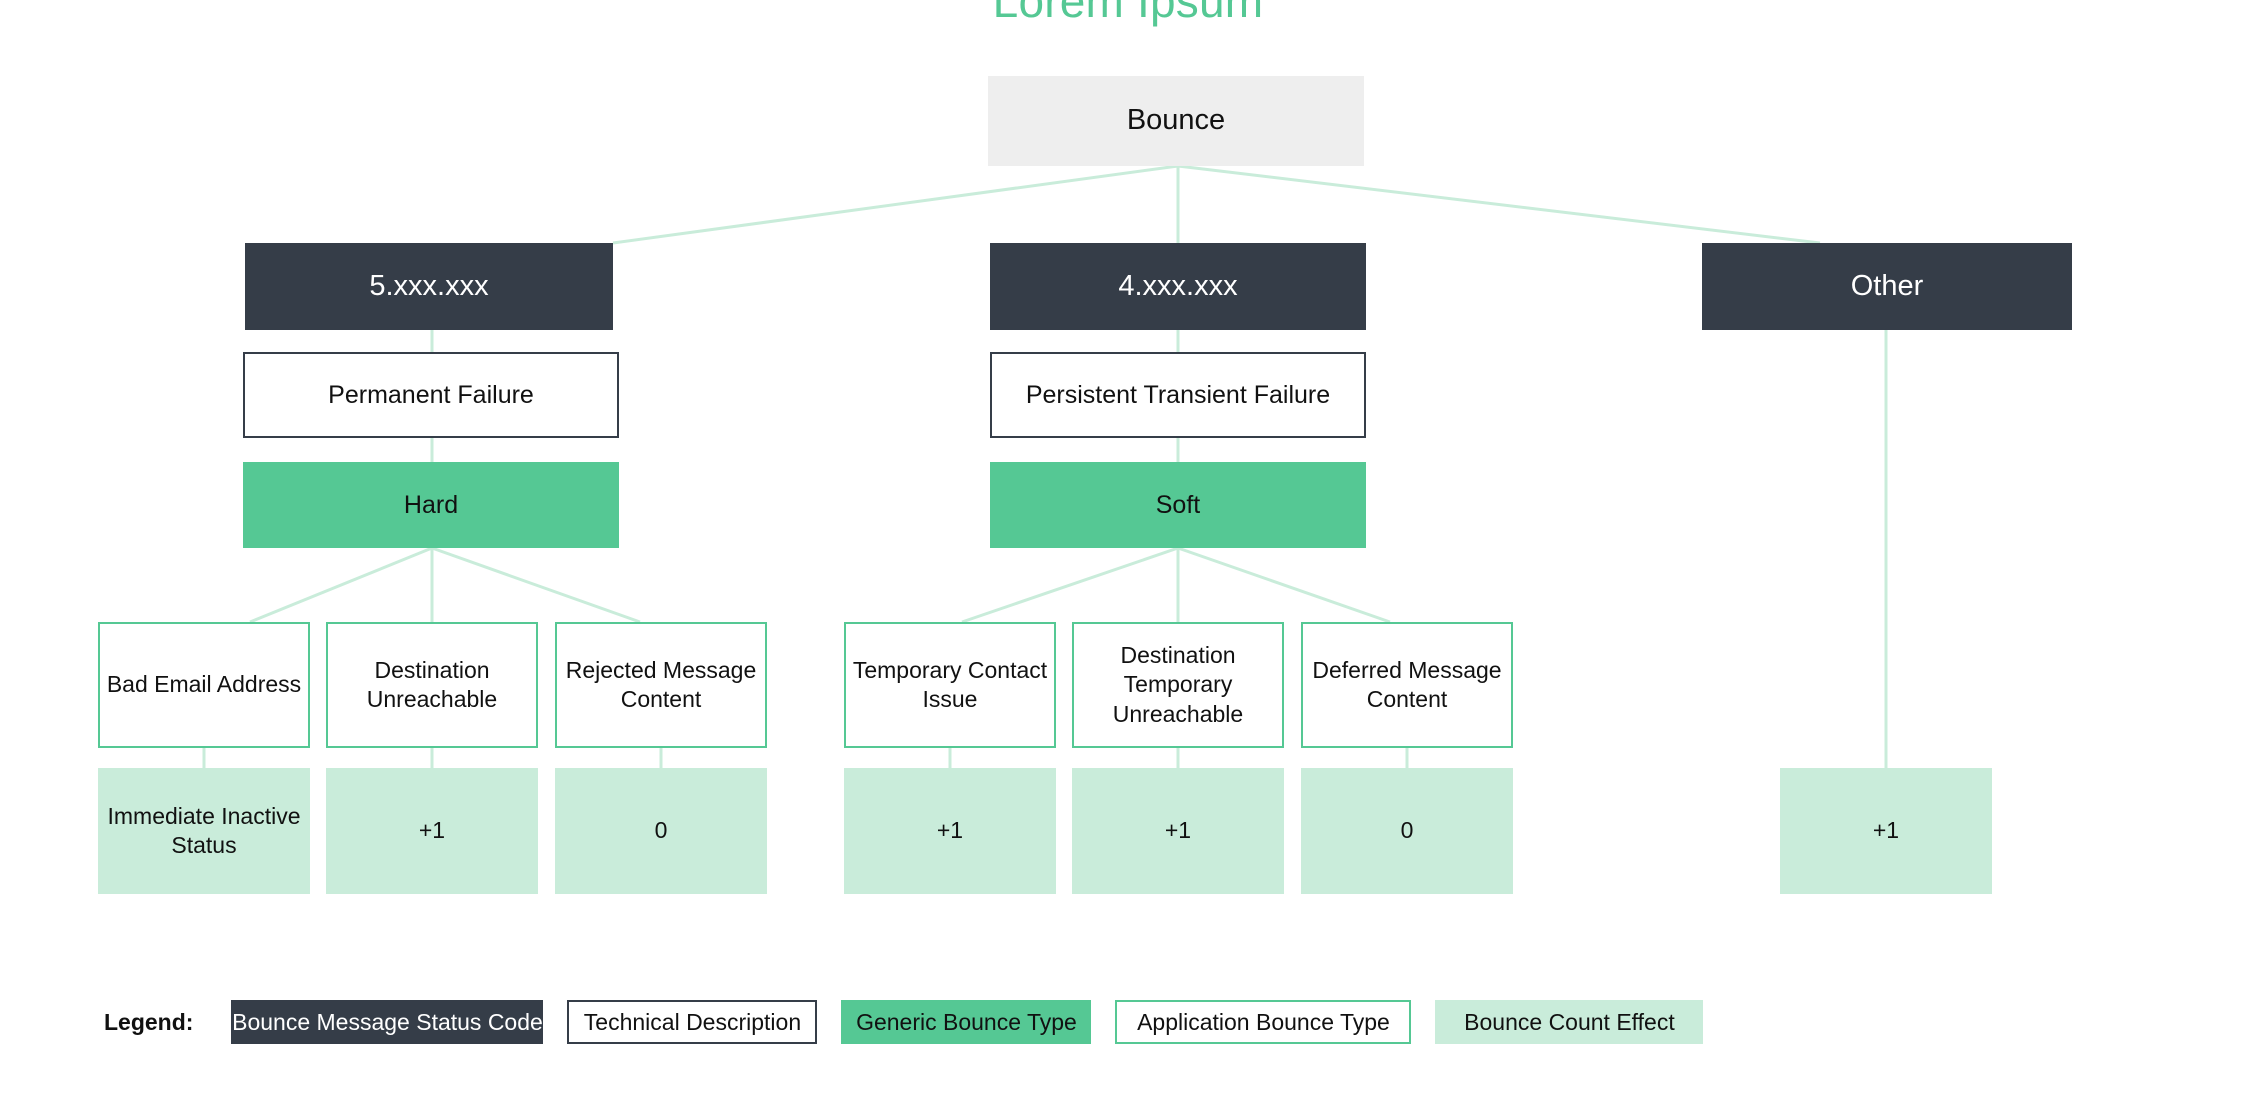 The width and height of the screenshot is (2256, 1114). I want to click on node-app-bad-email-address: Bad Email Address, so click(204, 685).